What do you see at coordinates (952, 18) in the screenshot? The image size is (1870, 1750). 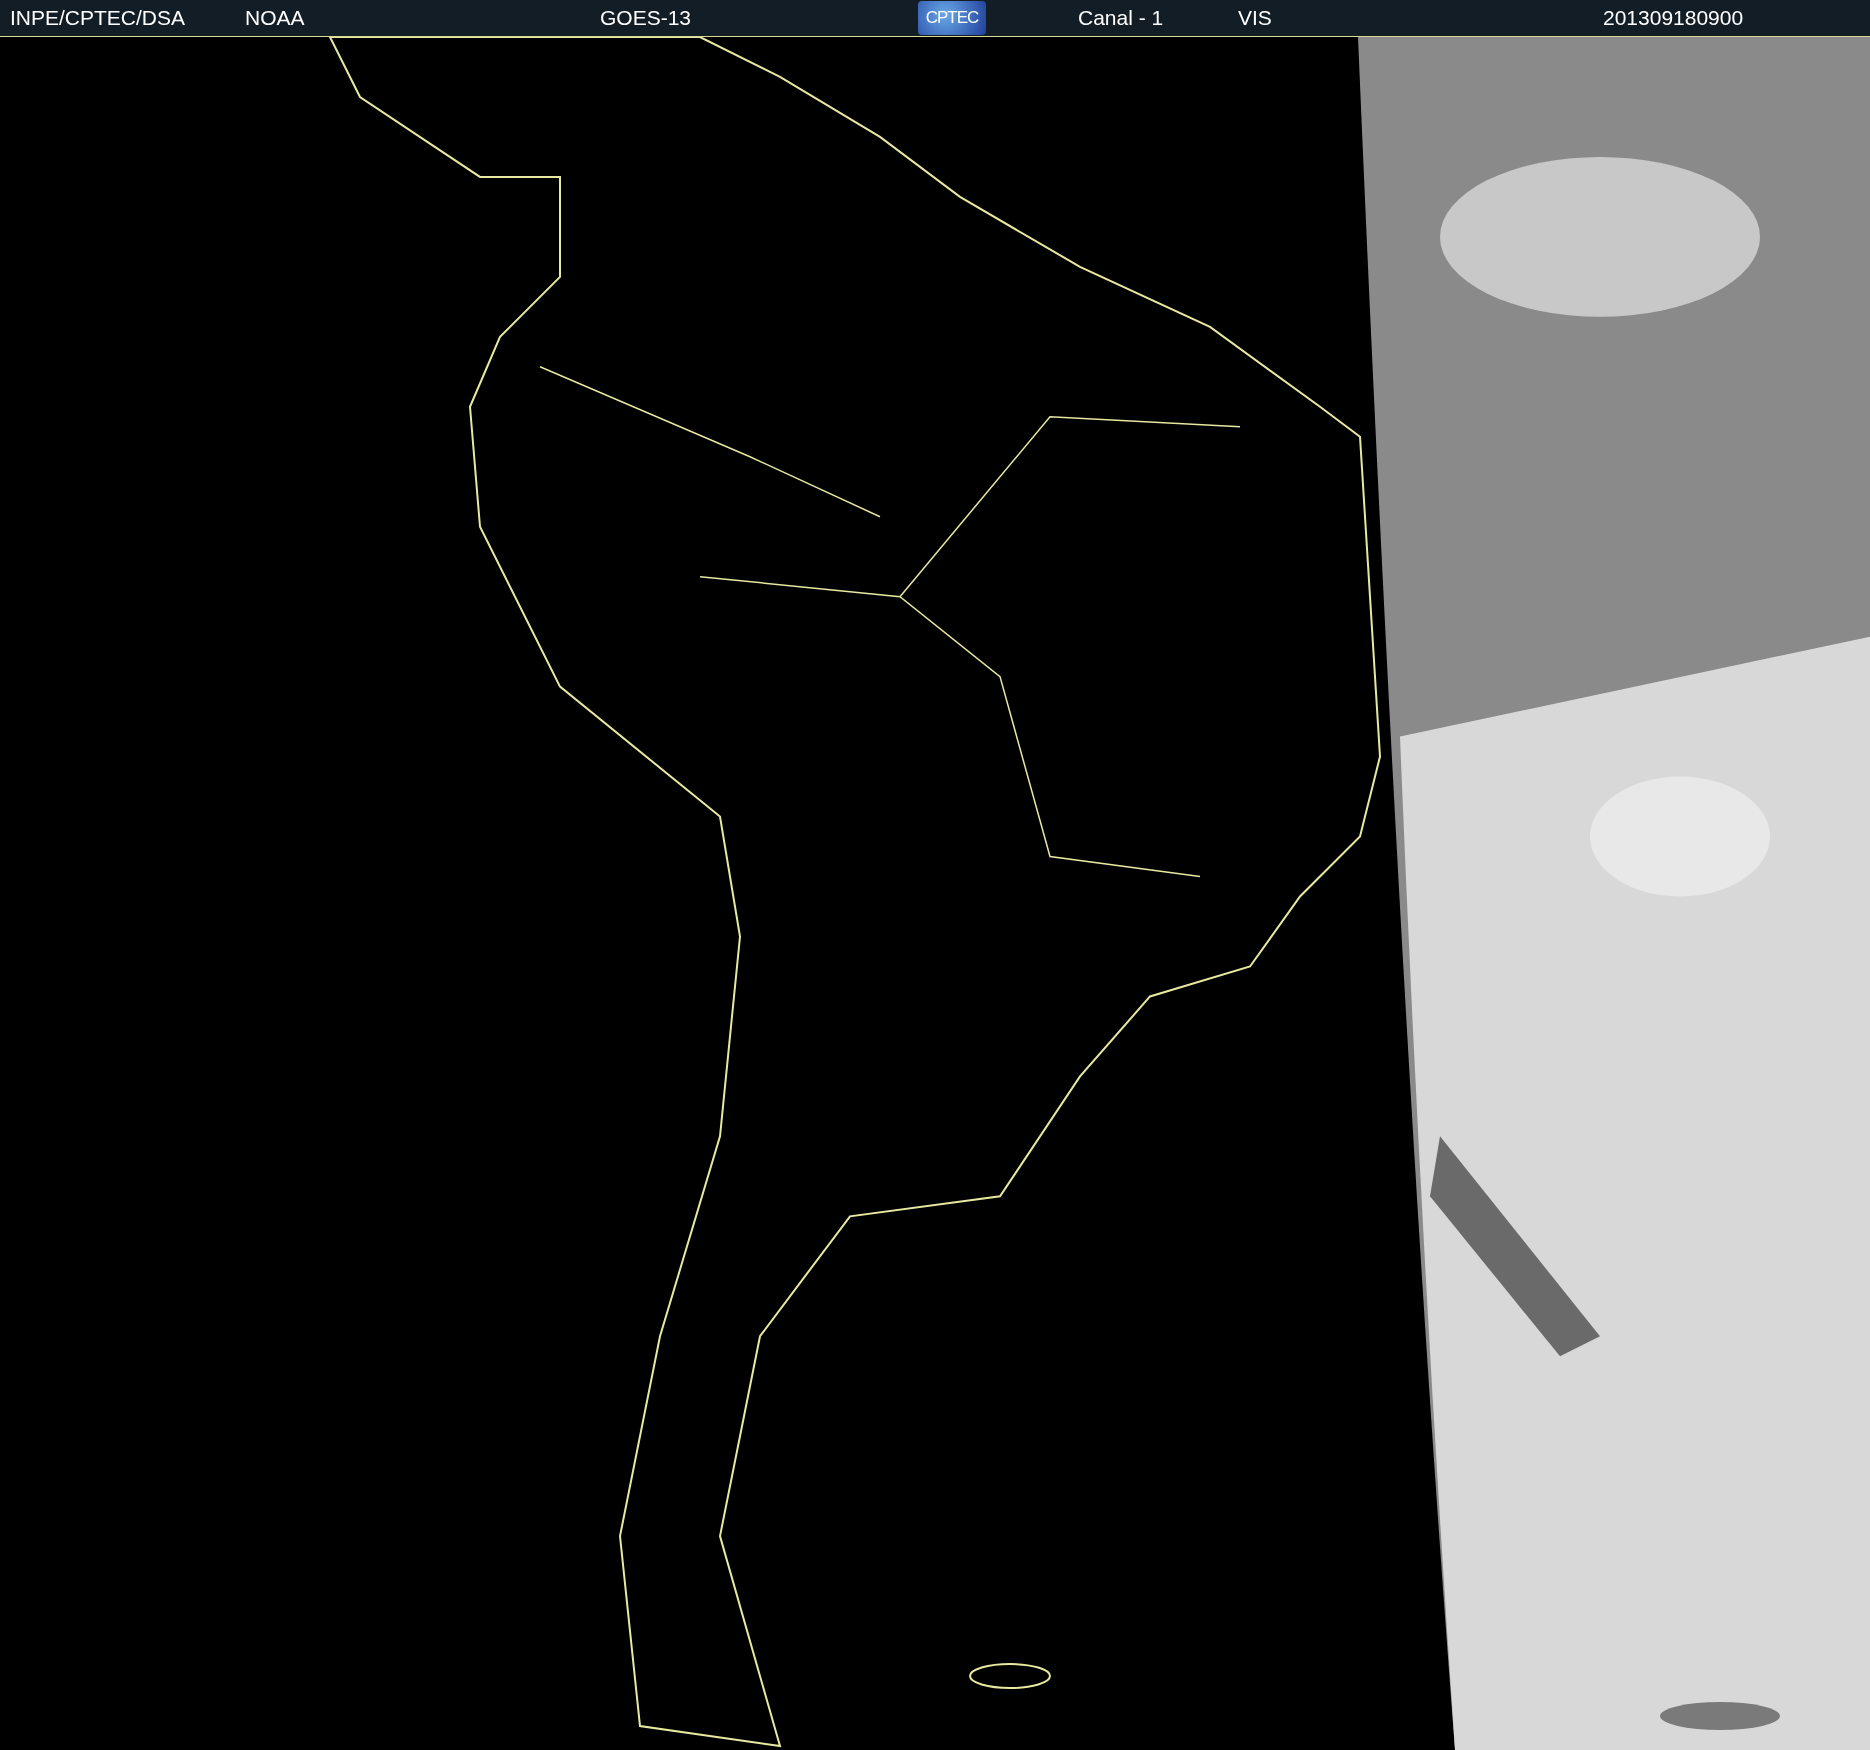 I see `logo: CPTEC` at bounding box center [952, 18].